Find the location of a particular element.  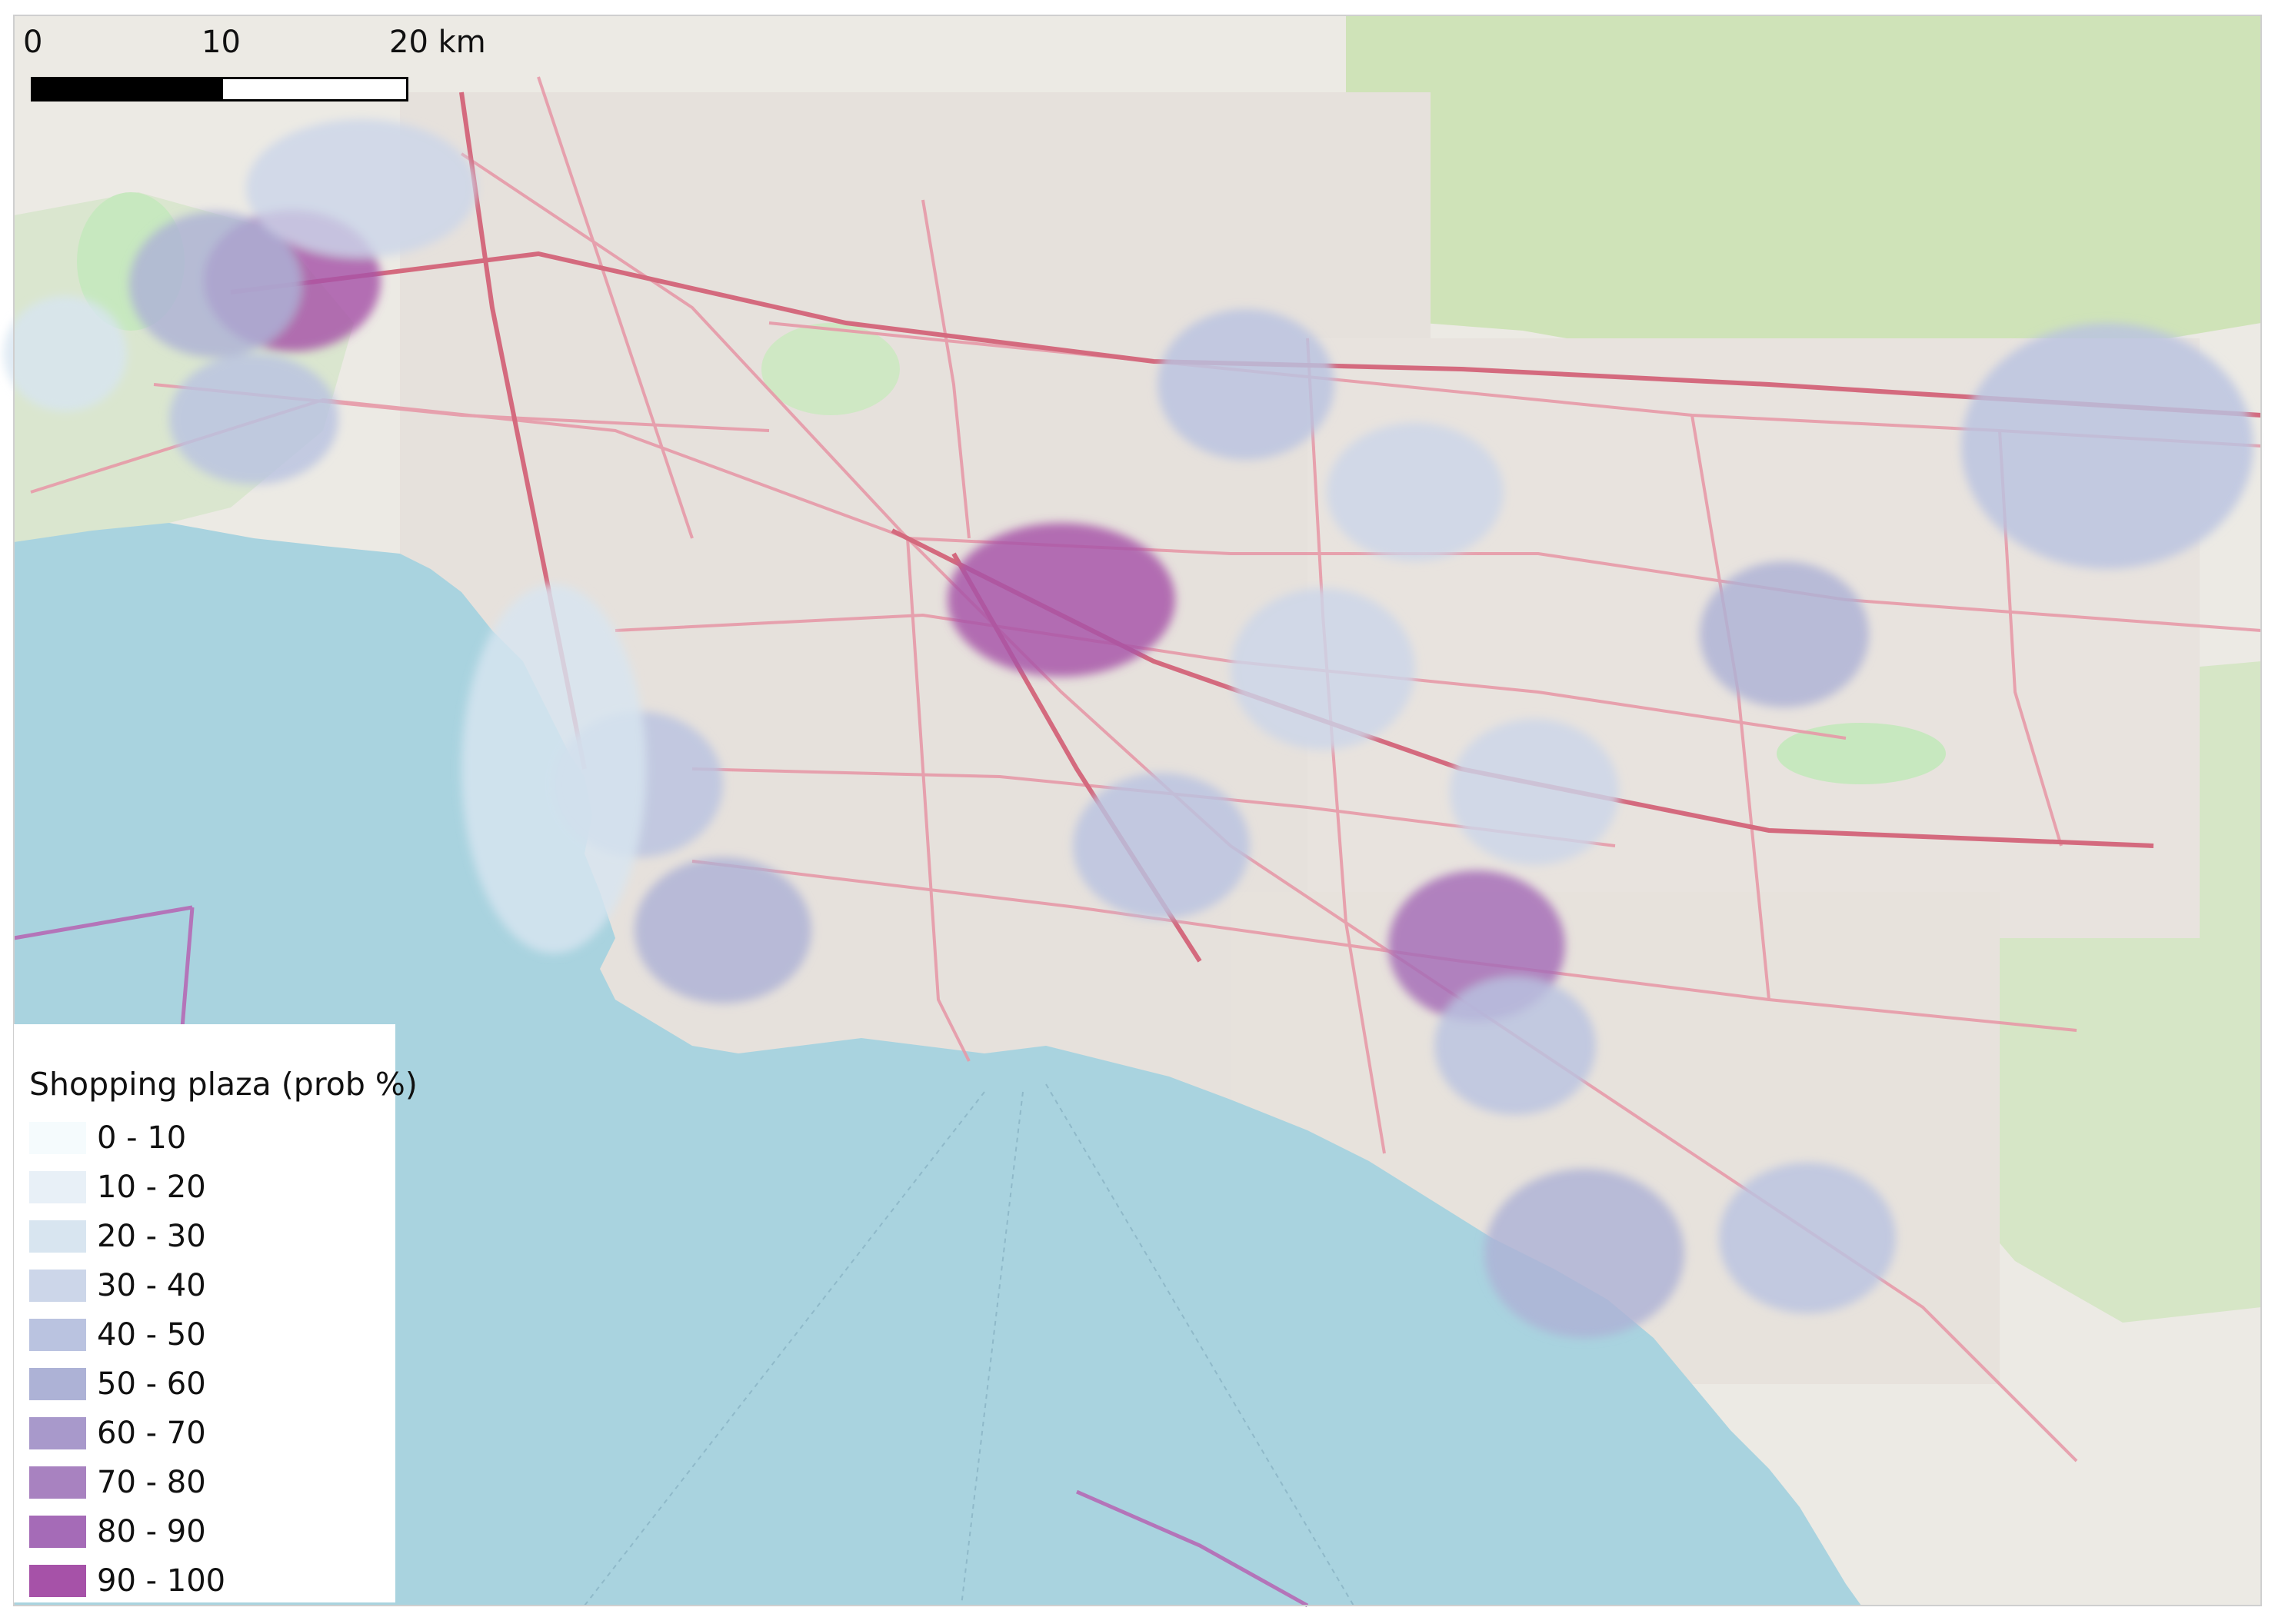

hotspot-torrance is located at coordinates (723, 930).